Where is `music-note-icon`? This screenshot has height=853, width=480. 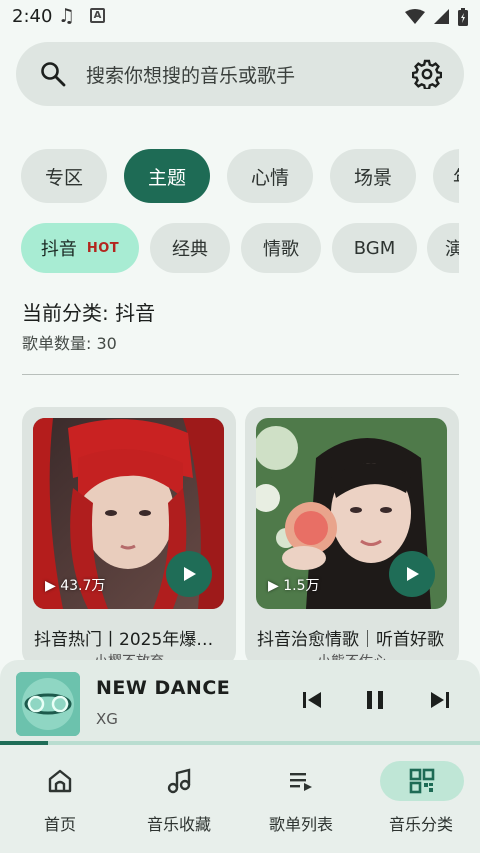 music-note-icon is located at coordinates (179, 781).